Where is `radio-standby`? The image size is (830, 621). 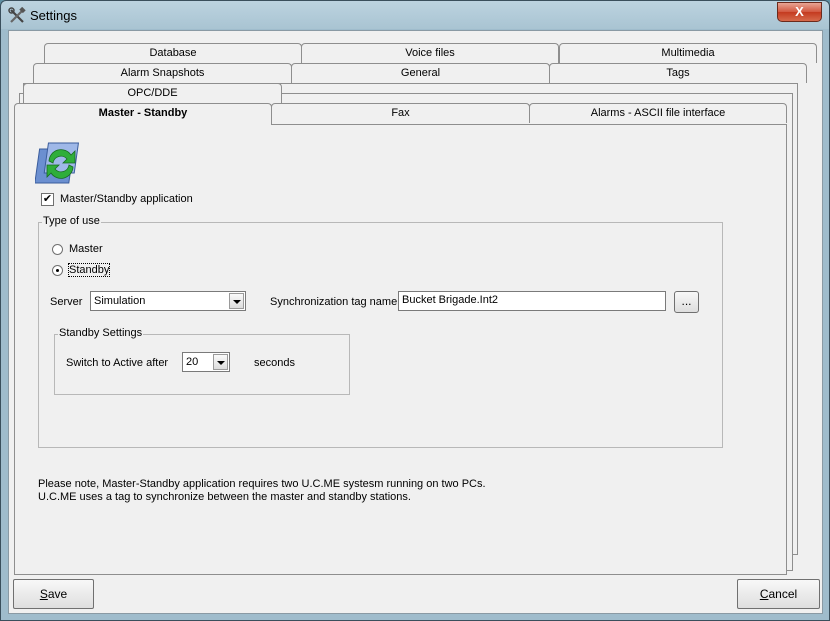
radio-standby is located at coordinates (57, 270).